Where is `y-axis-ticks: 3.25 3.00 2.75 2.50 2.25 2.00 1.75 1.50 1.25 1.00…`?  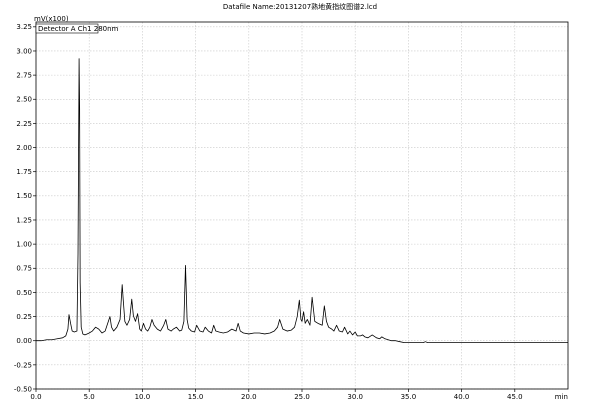
y-axis-ticks: 3.25 3.00 2.75 2.50 2.25 2.00 1.75 1.50 1.25 1.00… is located at coordinates (25, 208).